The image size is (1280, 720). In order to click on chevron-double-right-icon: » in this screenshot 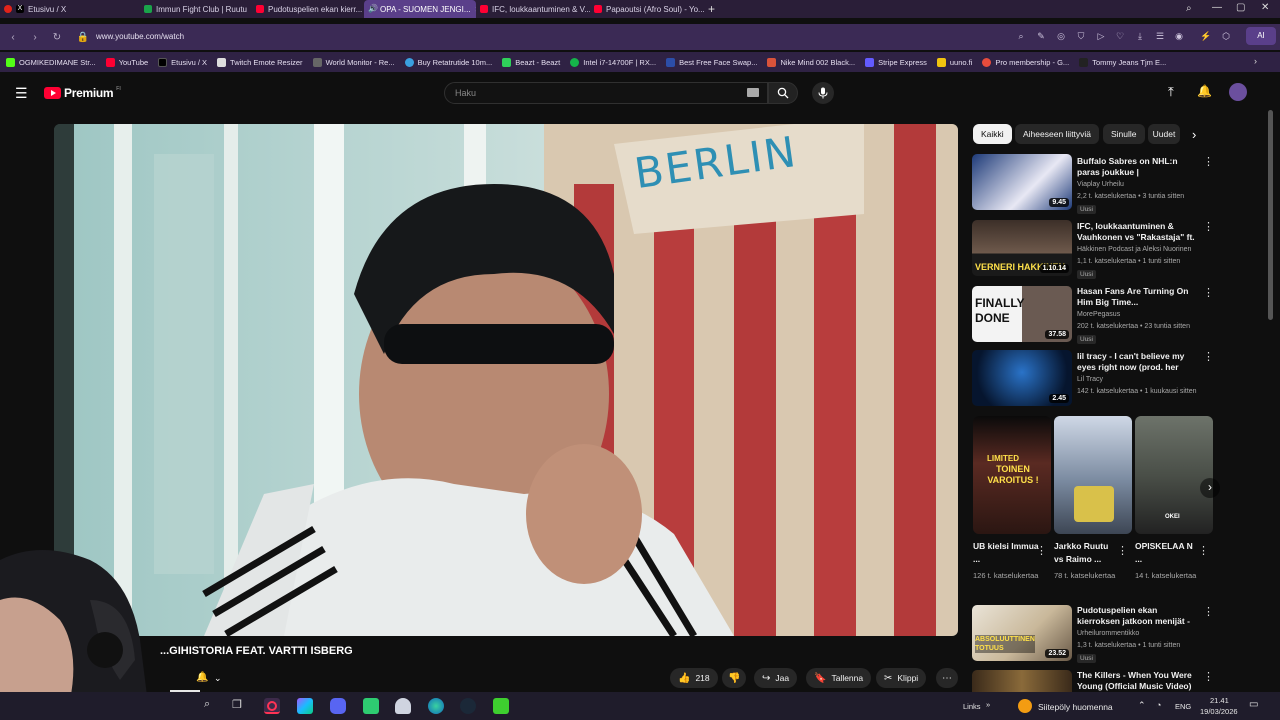, I will do `click(988, 704)`.